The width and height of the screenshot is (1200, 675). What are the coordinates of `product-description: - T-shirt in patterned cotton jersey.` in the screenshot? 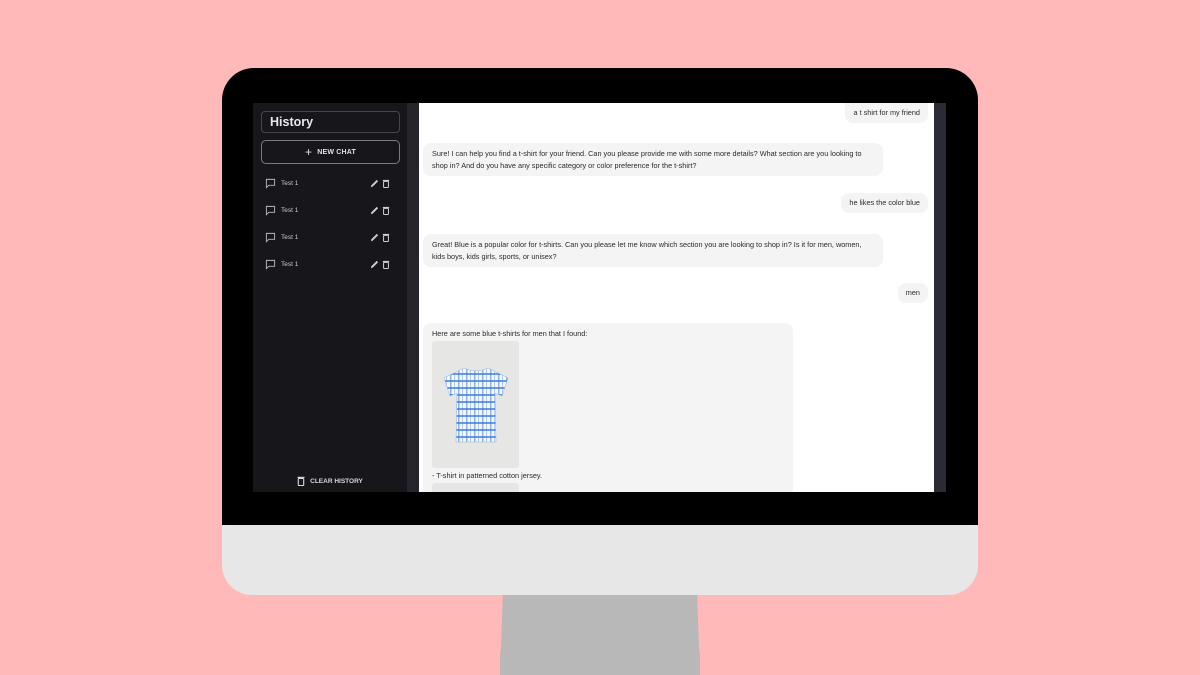 It's located at (487, 475).